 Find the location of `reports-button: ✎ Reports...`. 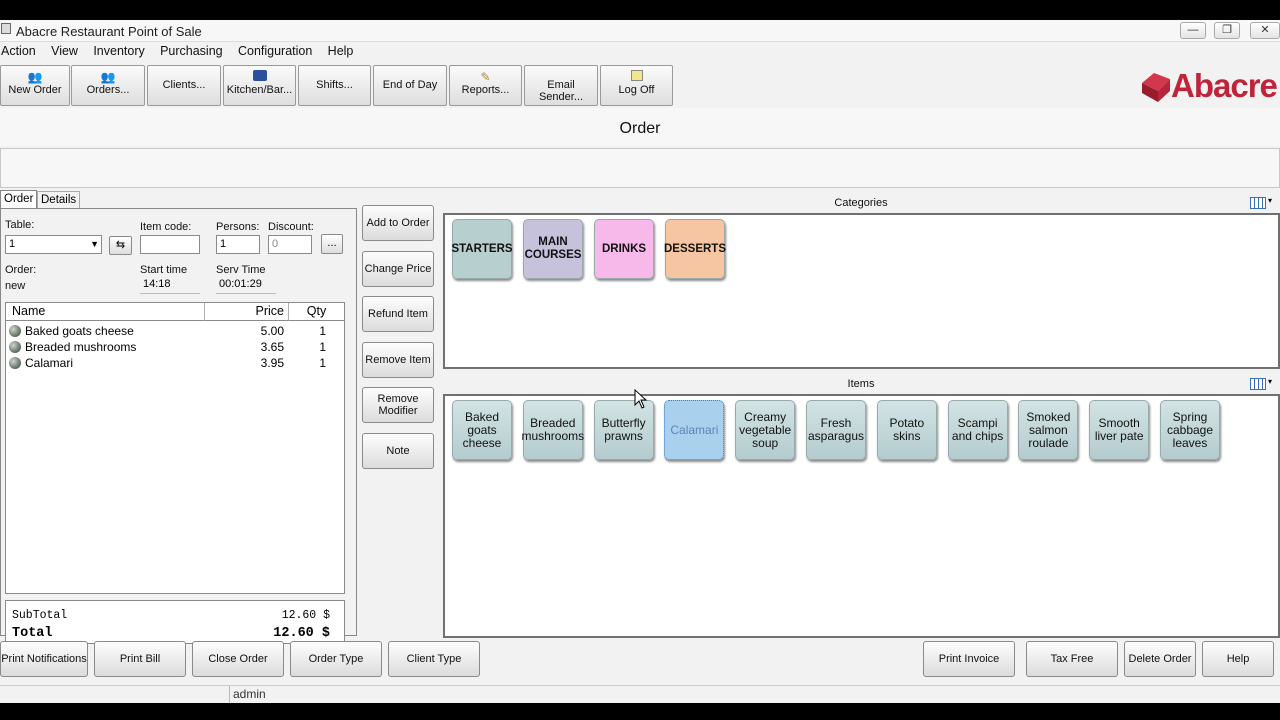

reports-button: ✎ Reports... is located at coordinates (485, 85).